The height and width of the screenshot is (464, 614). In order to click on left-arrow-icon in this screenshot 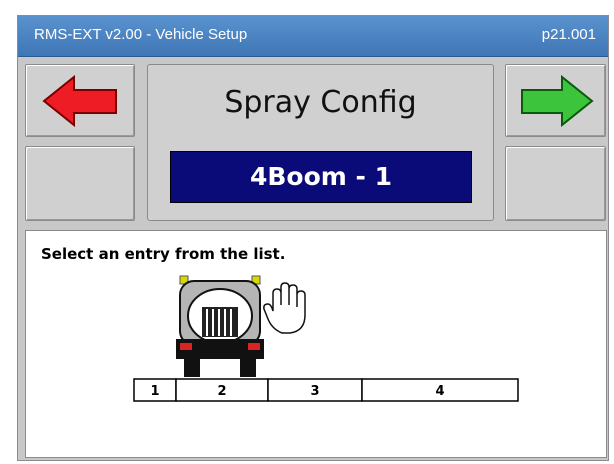, I will do `click(79, 101)`.